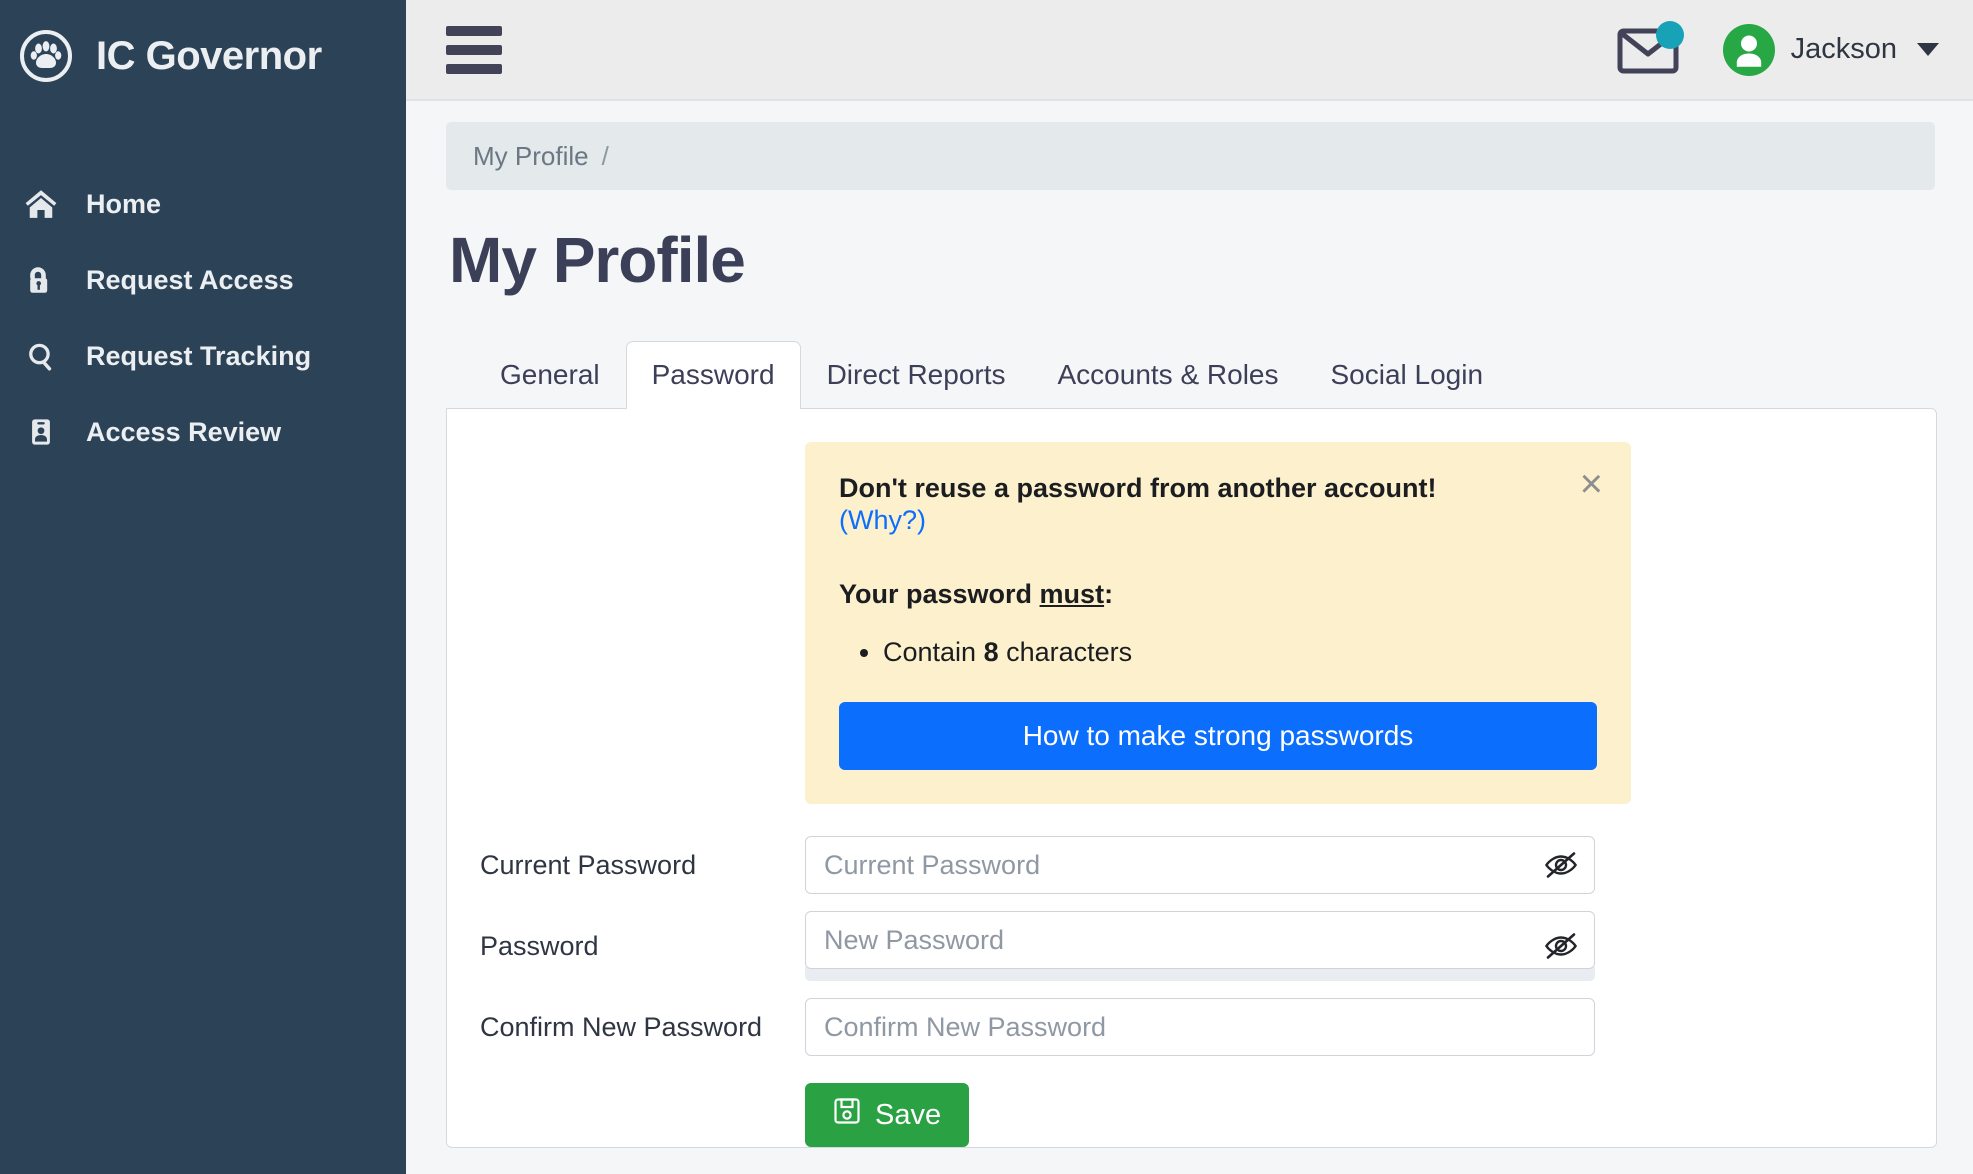 The width and height of the screenshot is (1973, 1174). What do you see at coordinates (1189, 50) in the screenshot?
I see `topbar: Jackson` at bounding box center [1189, 50].